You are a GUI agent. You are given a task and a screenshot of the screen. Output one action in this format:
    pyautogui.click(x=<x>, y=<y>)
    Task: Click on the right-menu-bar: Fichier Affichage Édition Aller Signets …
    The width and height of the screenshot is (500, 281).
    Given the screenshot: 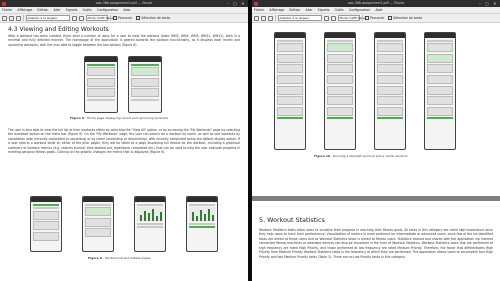 What is the action you would take?
    pyautogui.click(x=376, y=10)
    